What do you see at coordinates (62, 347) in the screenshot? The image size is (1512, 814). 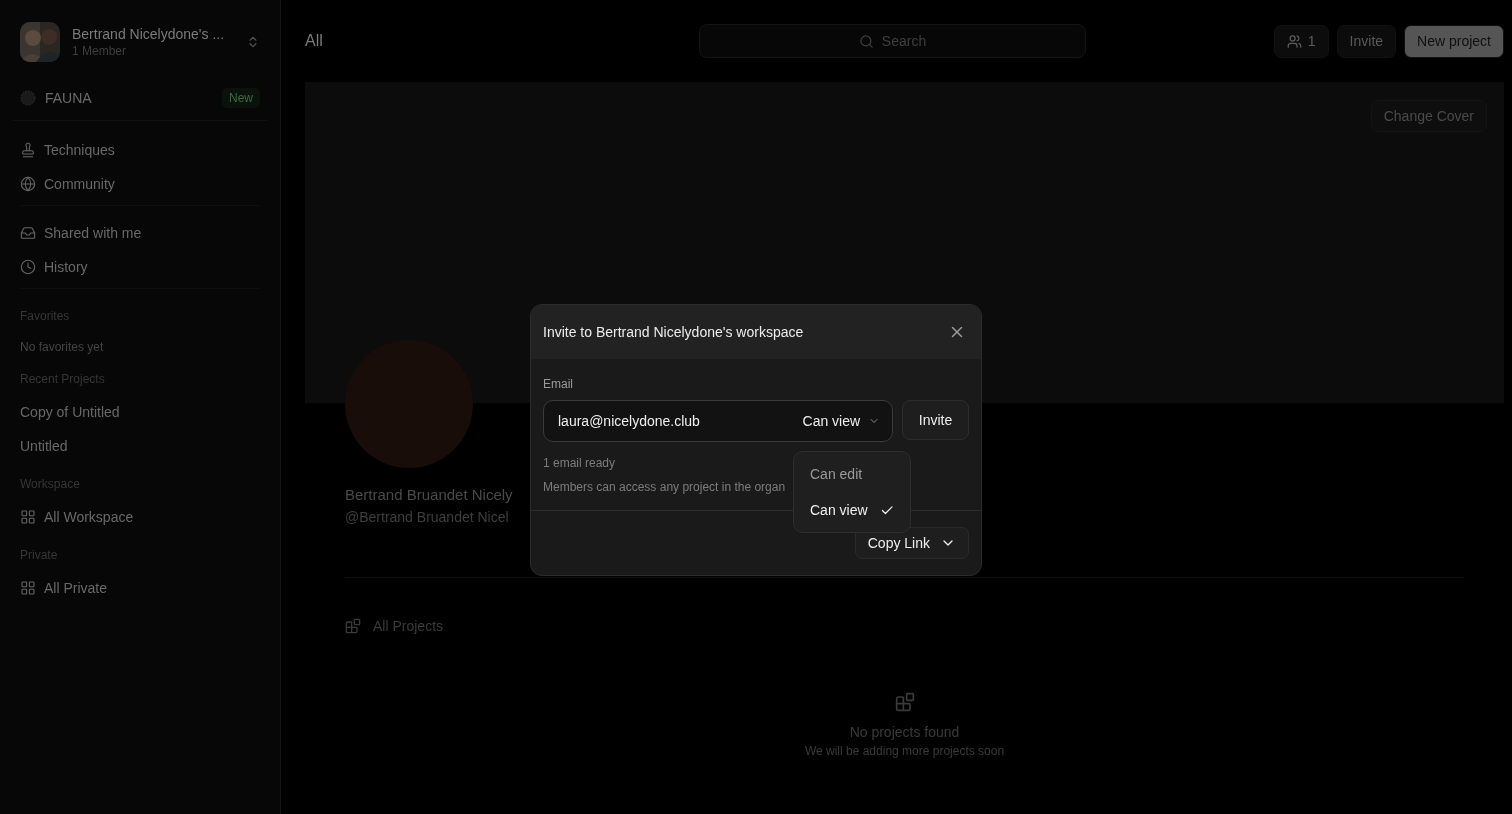 I see `empty-note: No favorites yet` at bounding box center [62, 347].